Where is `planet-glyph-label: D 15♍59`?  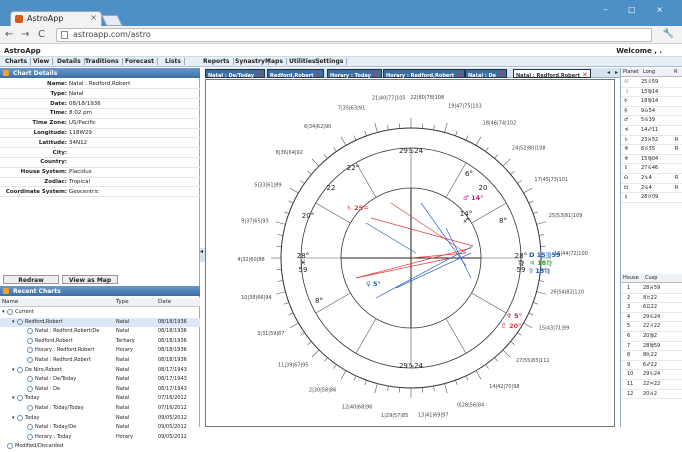 planet-glyph-label: D 15♍59 is located at coordinates (545, 255).